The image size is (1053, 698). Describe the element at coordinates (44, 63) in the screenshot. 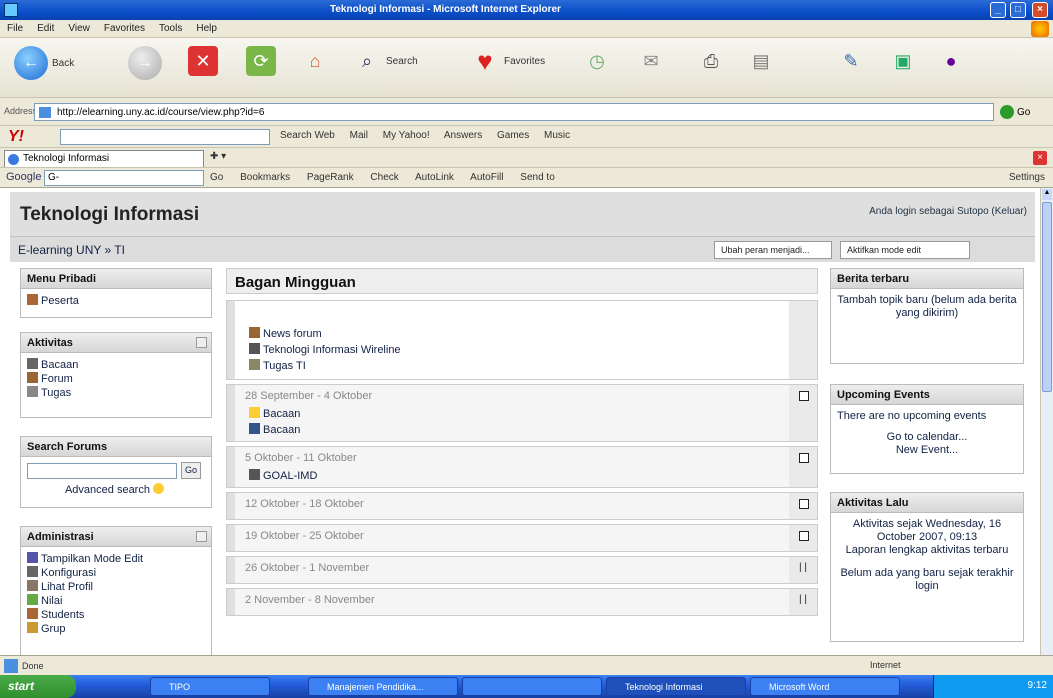

I see `back-button: ← Back` at that location.